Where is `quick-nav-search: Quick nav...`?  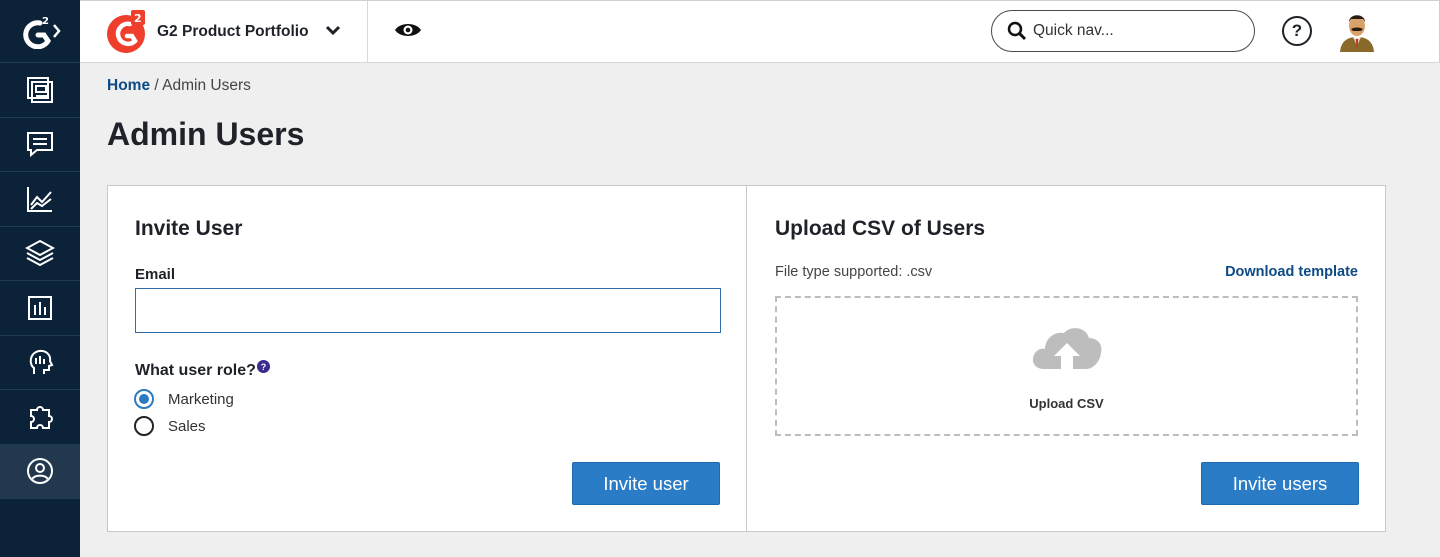
quick-nav-search: Quick nav... is located at coordinates (1123, 31).